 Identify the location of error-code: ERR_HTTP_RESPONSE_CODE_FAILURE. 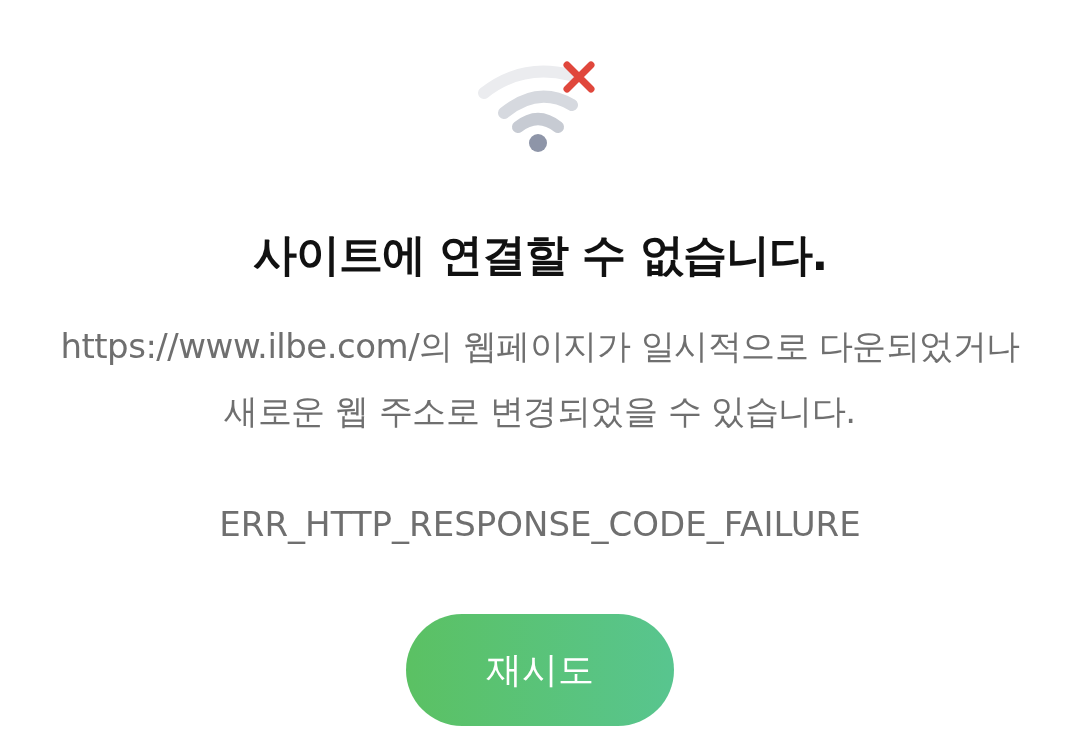
(540, 524).